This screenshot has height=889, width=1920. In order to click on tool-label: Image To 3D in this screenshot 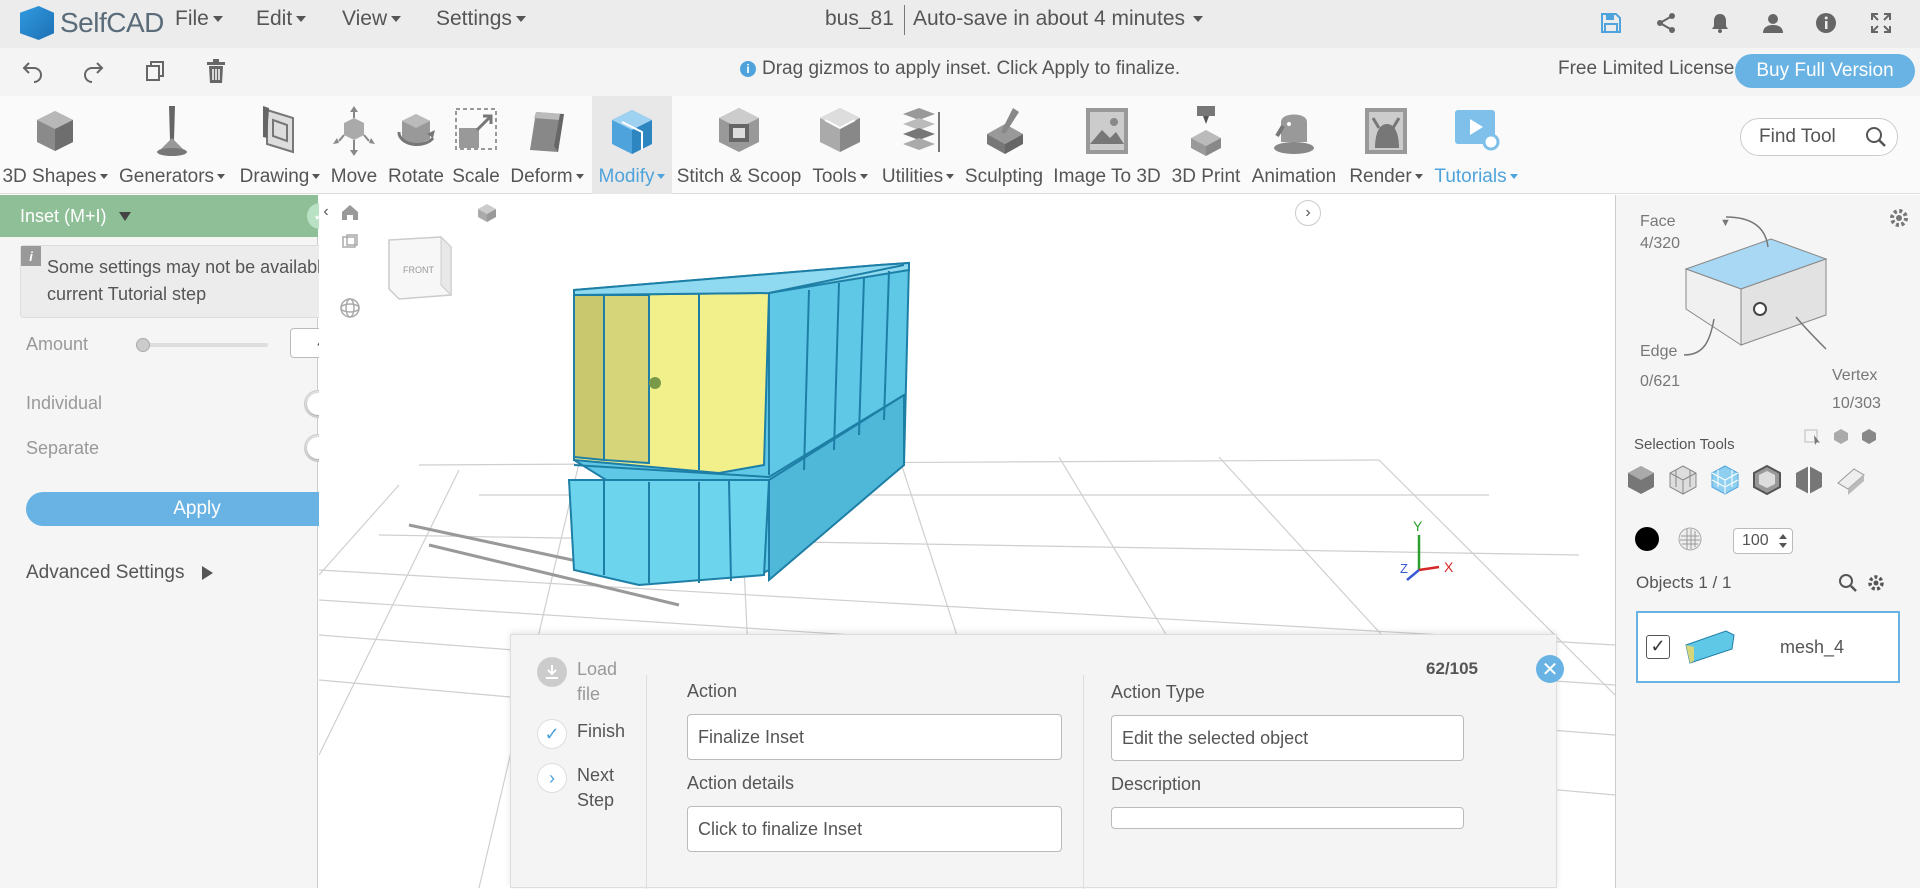, I will do `click(1107, 176)`.